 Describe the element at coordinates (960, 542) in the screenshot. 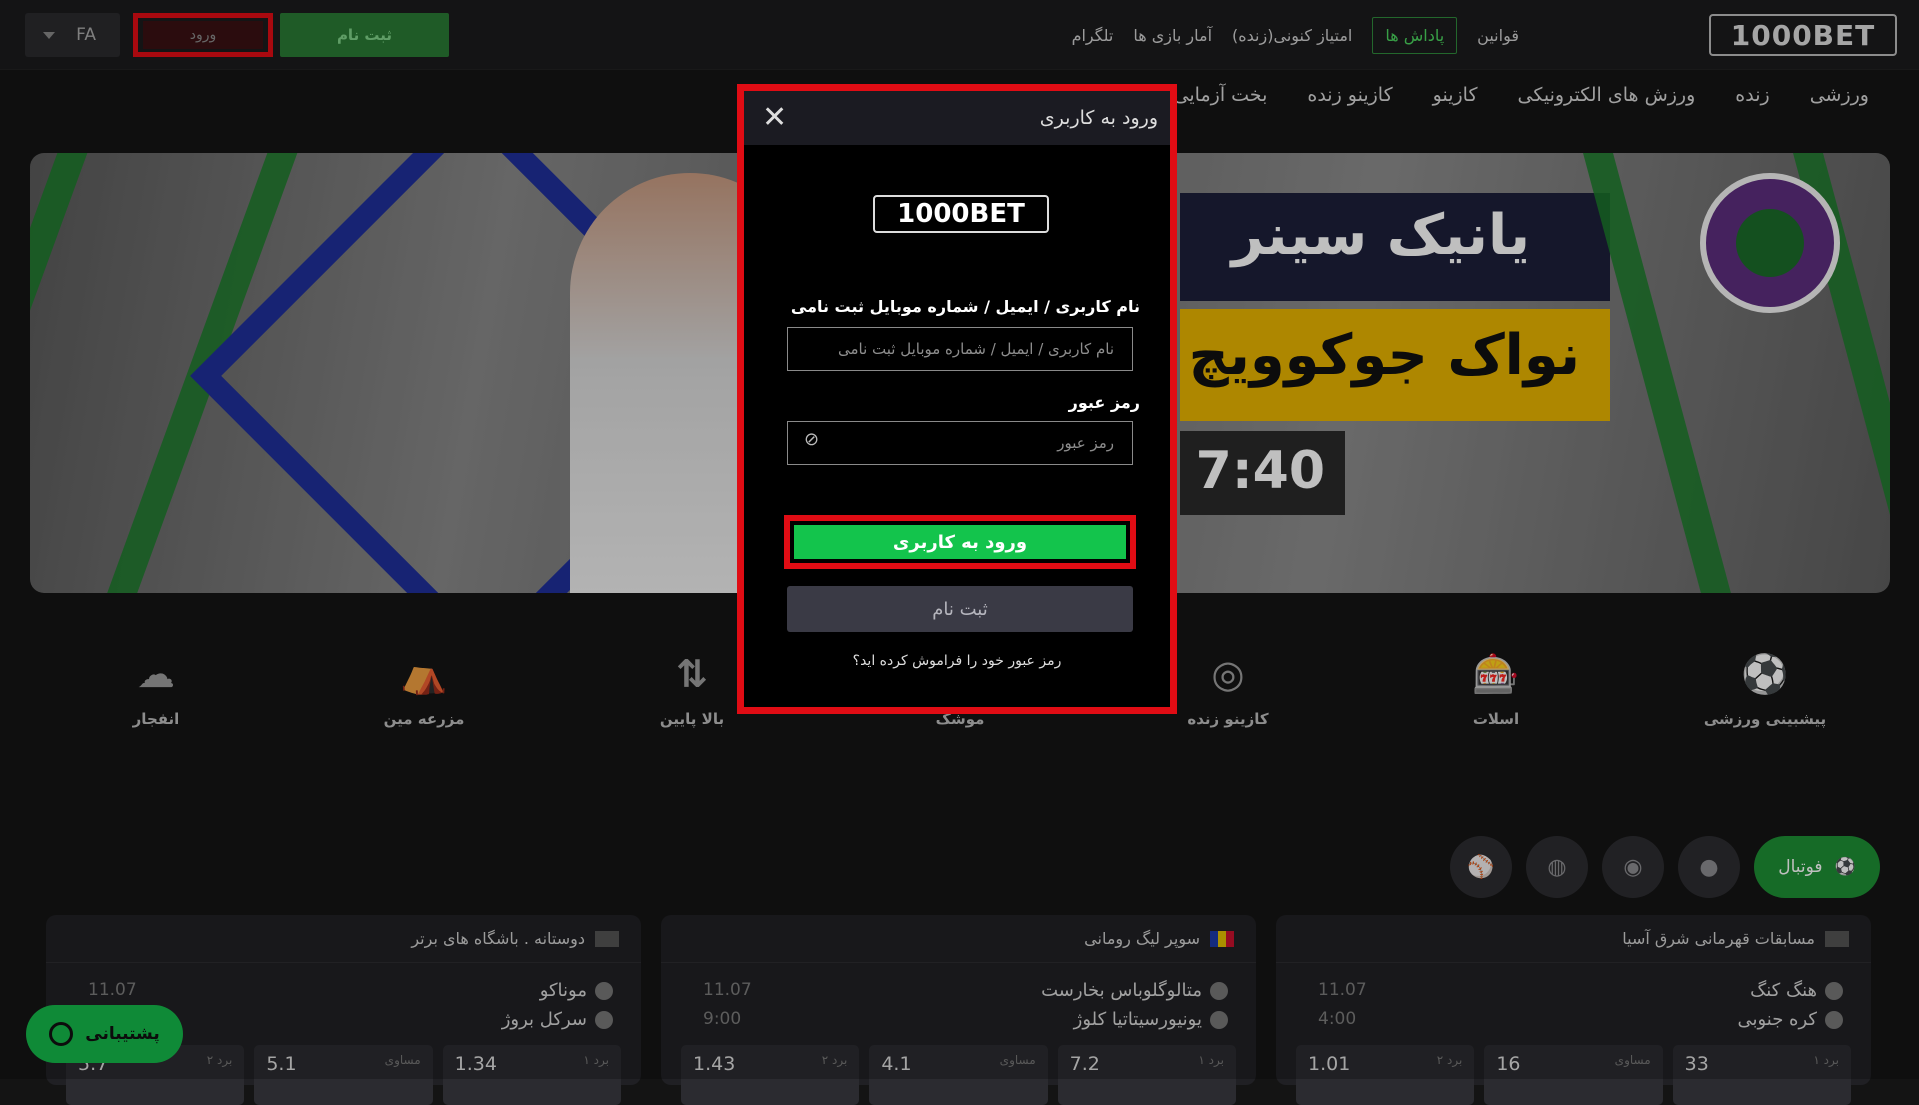

I see `login-submit-button: ورود به کاربری` at that location.